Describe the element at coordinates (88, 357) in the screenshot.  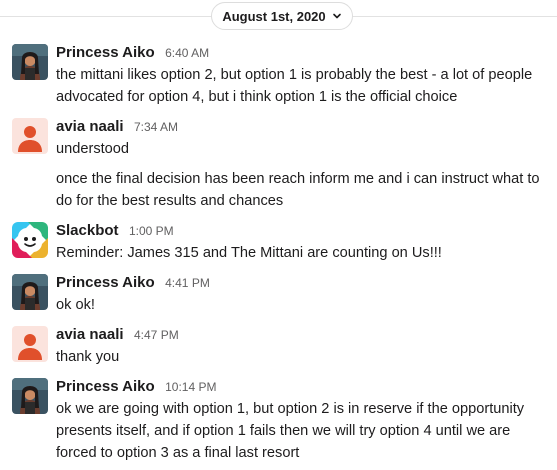
I see `message-text: thank you` at that location.